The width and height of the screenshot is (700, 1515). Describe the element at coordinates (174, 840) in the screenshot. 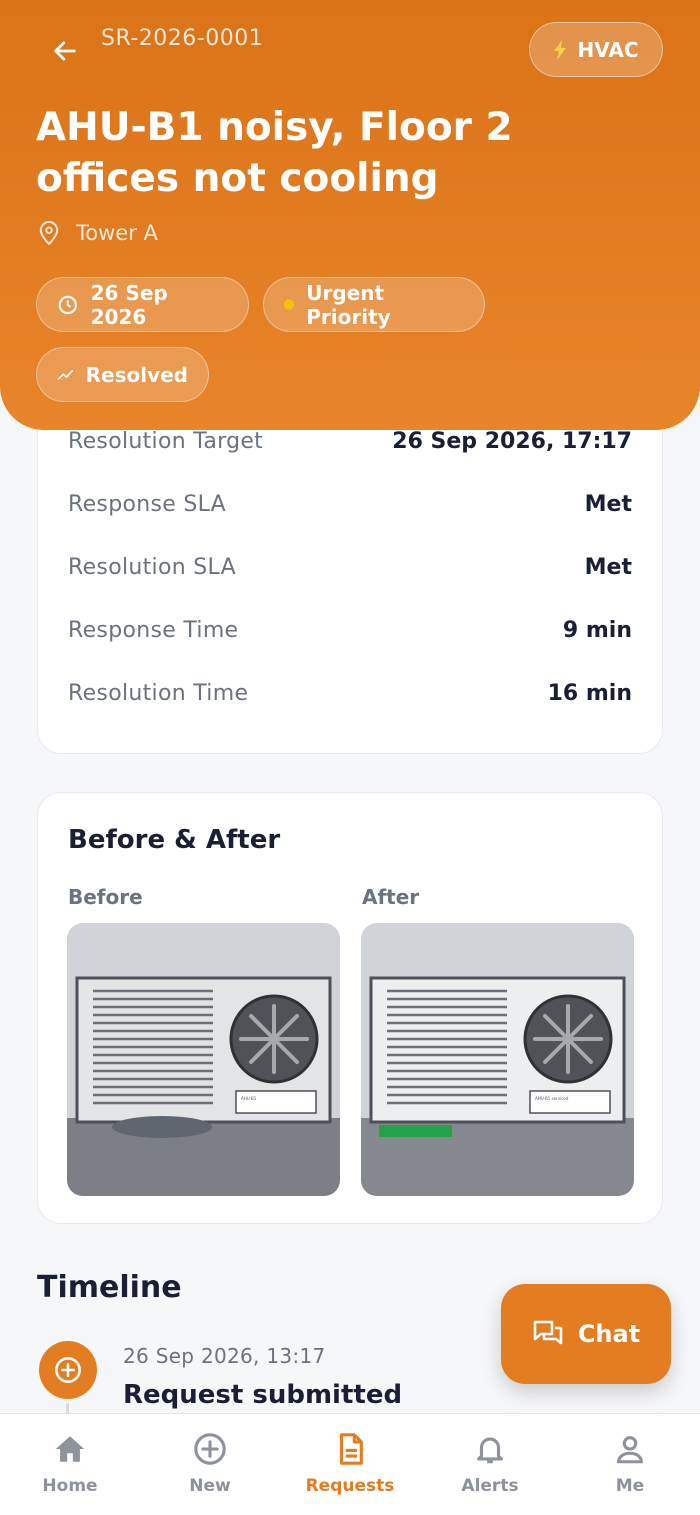

I see `before-after-title: Before & After` at that location.